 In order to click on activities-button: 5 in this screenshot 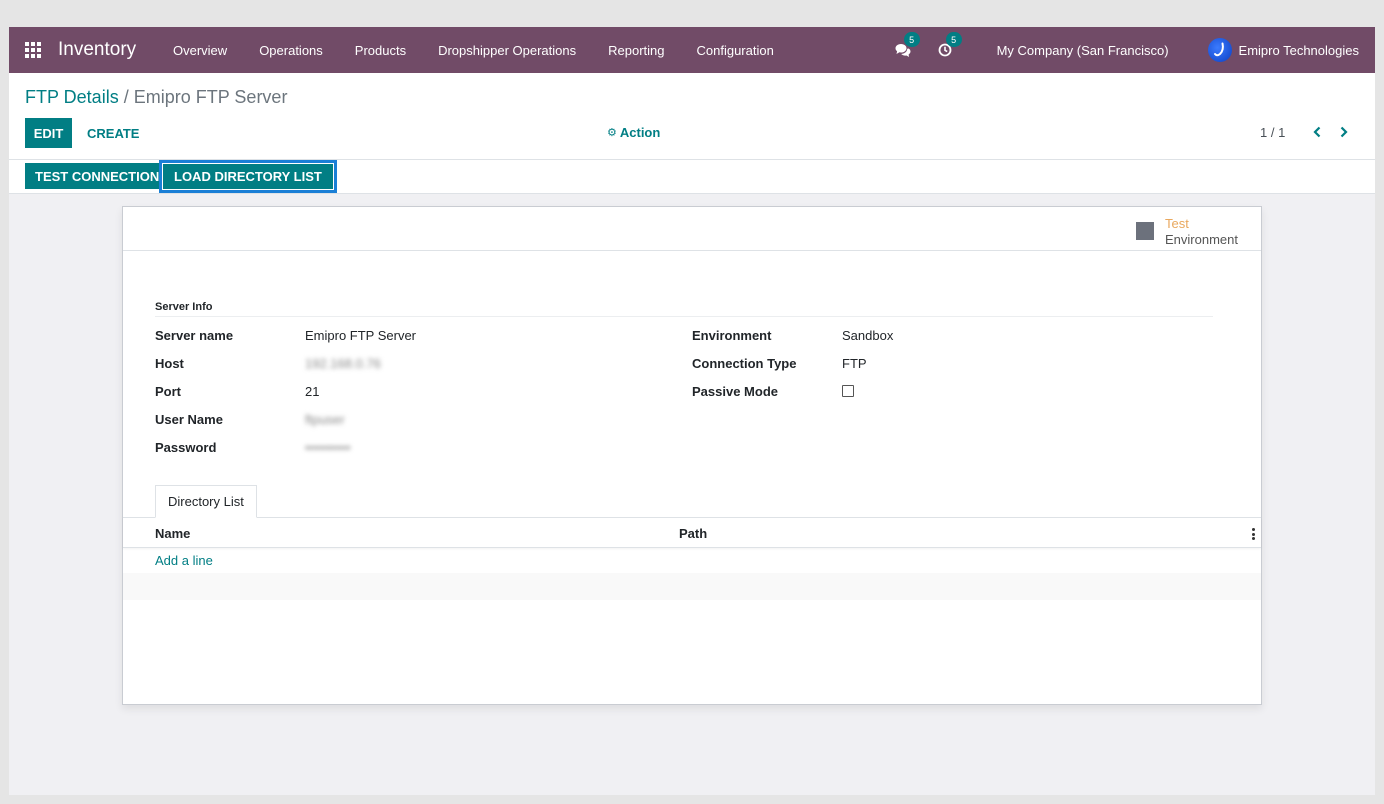, I will do `click(948, 46)`.